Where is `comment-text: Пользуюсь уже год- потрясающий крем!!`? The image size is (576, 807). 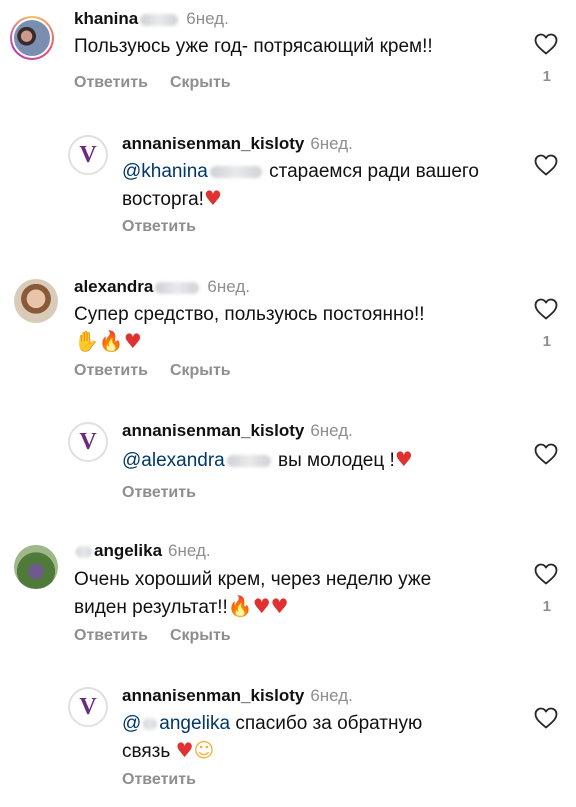 comment-text: Пользуюсь уже год- потрясающий крем!! is located at coordinates (253, 46).